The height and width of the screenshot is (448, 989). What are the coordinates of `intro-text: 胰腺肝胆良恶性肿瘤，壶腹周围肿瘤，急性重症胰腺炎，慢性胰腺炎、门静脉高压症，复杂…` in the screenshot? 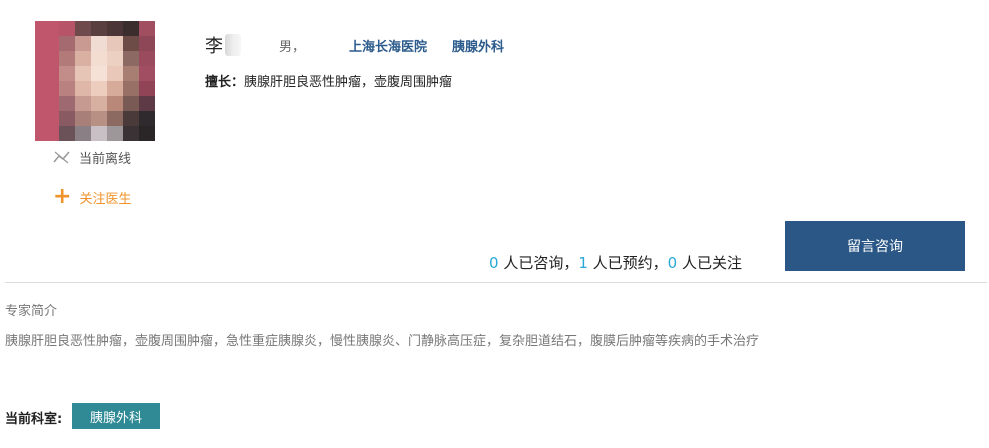 It's located at (382, 341).